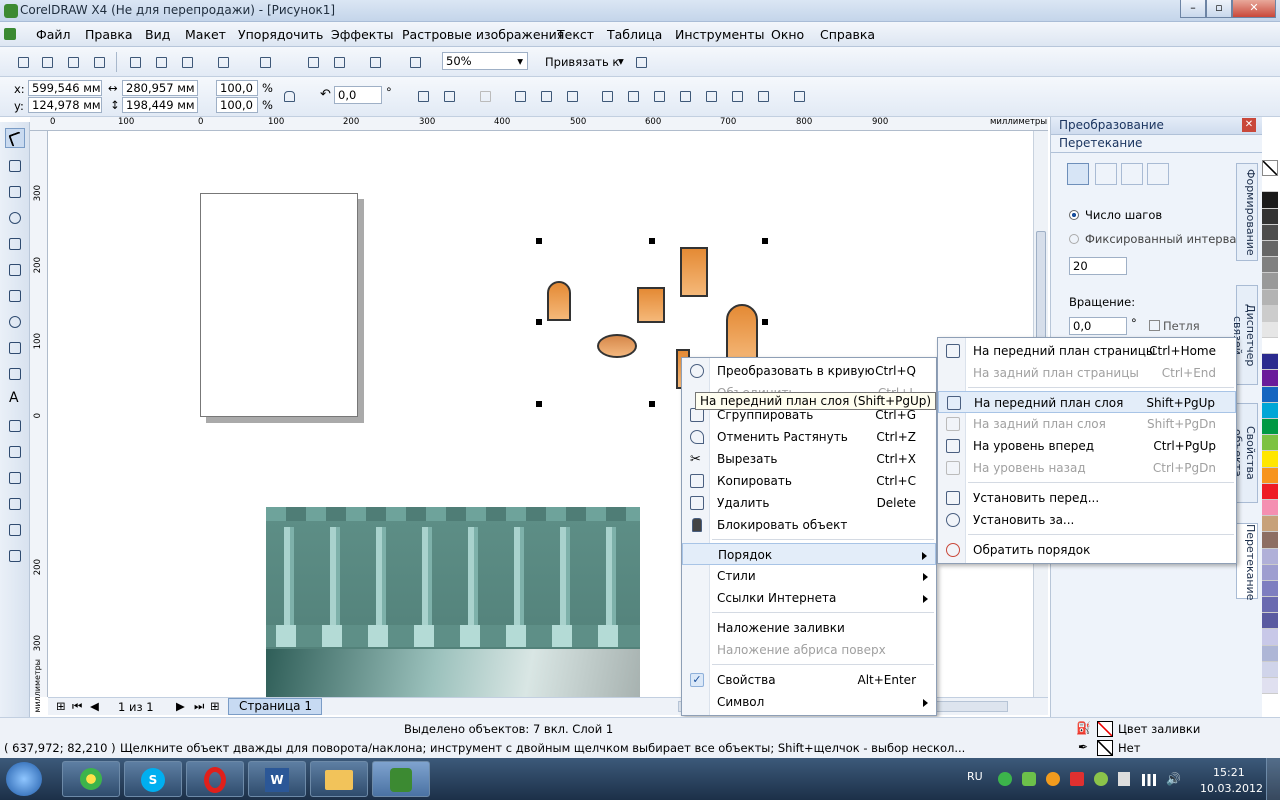 The height and width of the screenshot is (800, 1280). I want to click on tab-page-1: Страница 1, so click(275, 706).